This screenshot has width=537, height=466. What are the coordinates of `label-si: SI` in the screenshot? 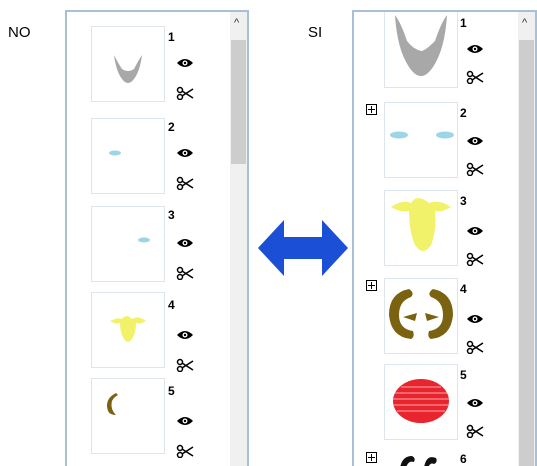 It's located at (315, 32).